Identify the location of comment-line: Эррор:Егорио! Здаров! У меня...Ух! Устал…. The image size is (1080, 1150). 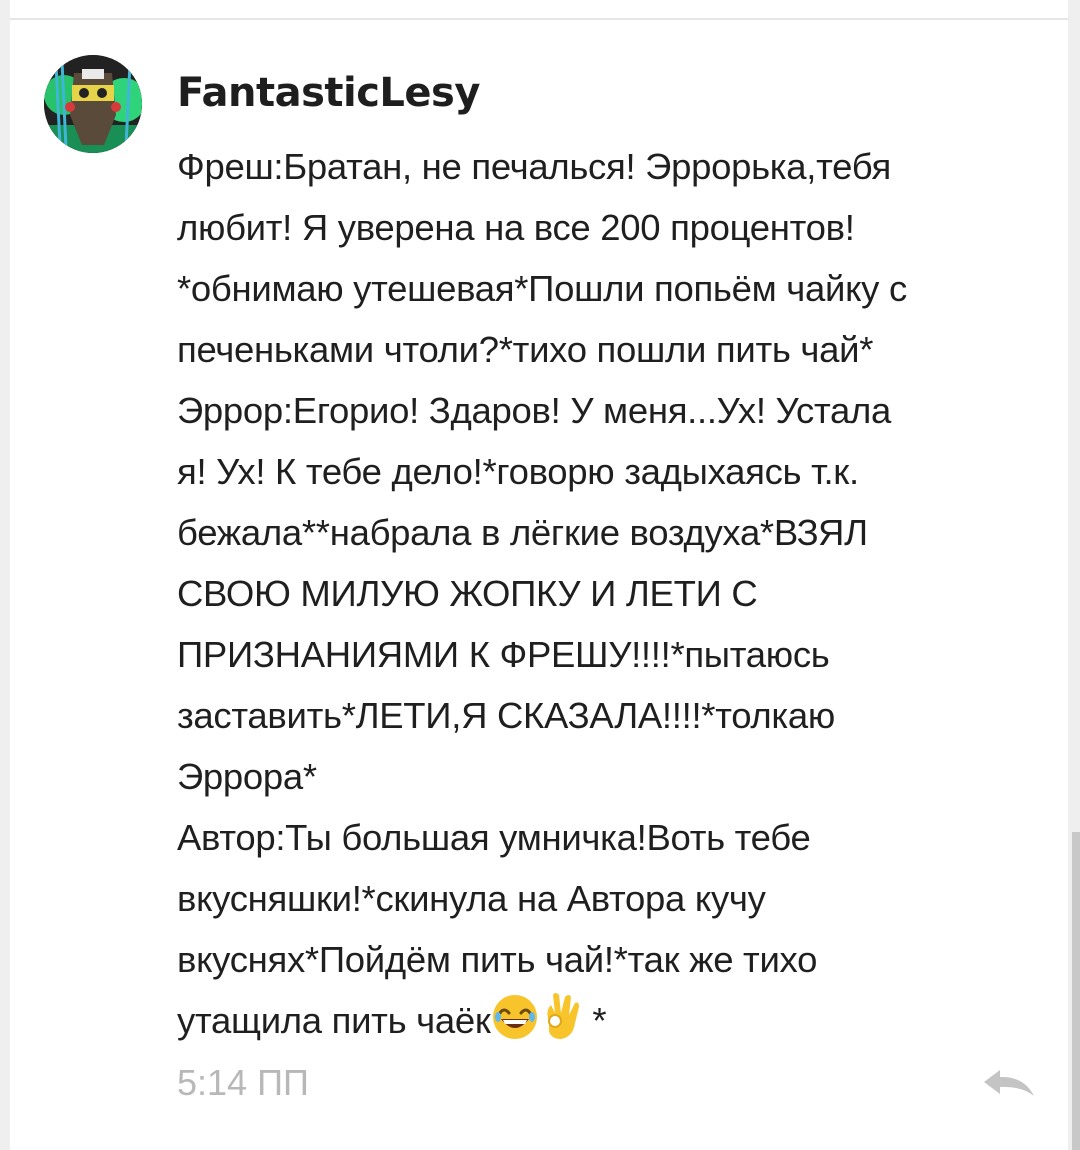
(534, 410).